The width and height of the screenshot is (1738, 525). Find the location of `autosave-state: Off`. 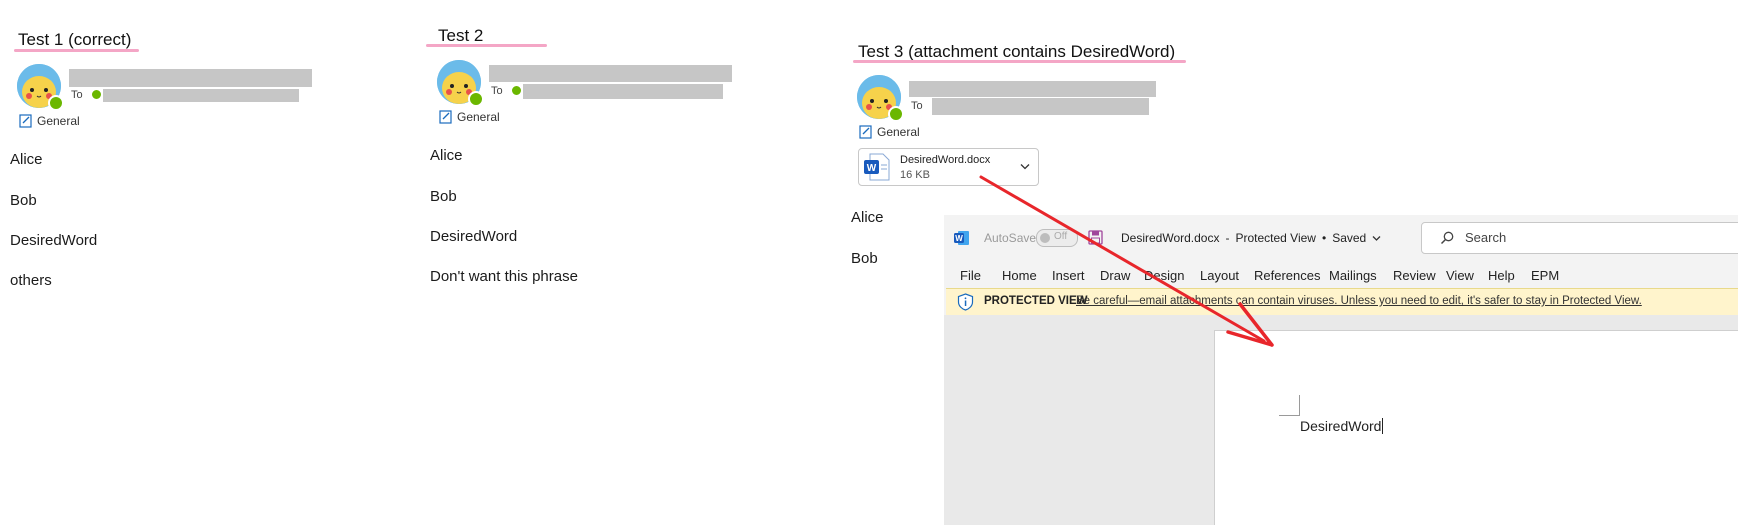

autosave-state: Off is located at coordinates (1061, 236).